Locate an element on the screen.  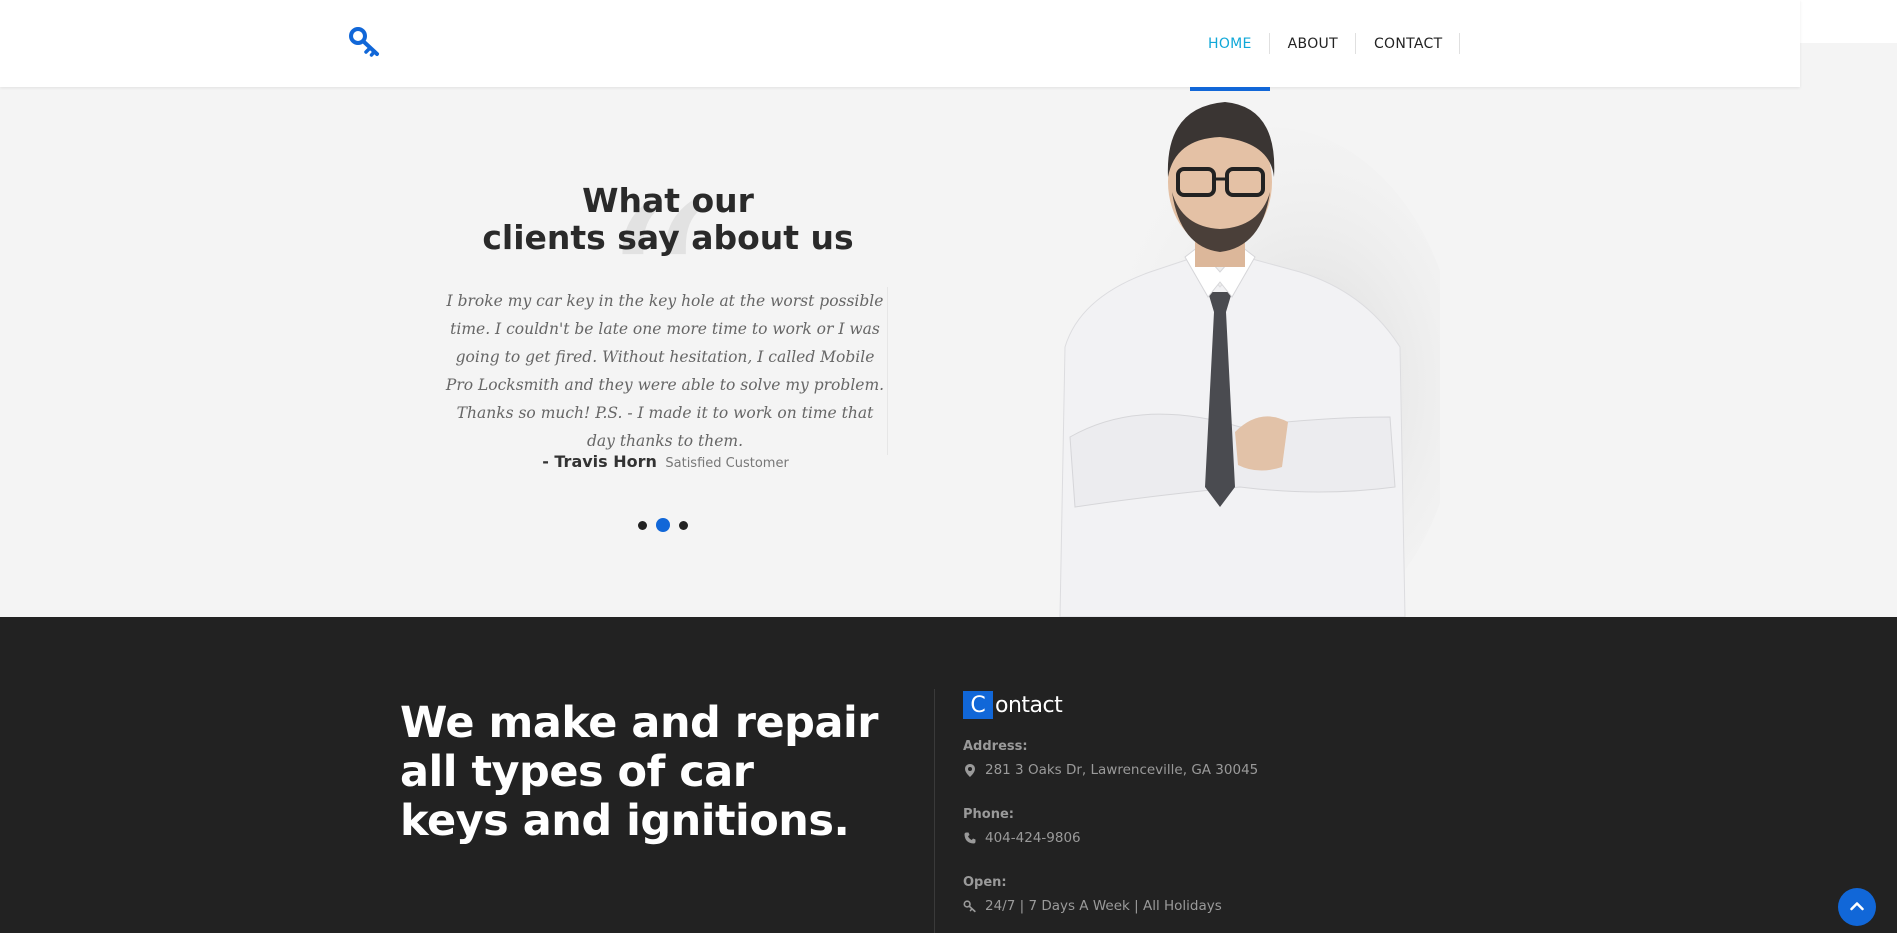
testimonial-heading: What our clients say about us is located at coordinates (668, 219).